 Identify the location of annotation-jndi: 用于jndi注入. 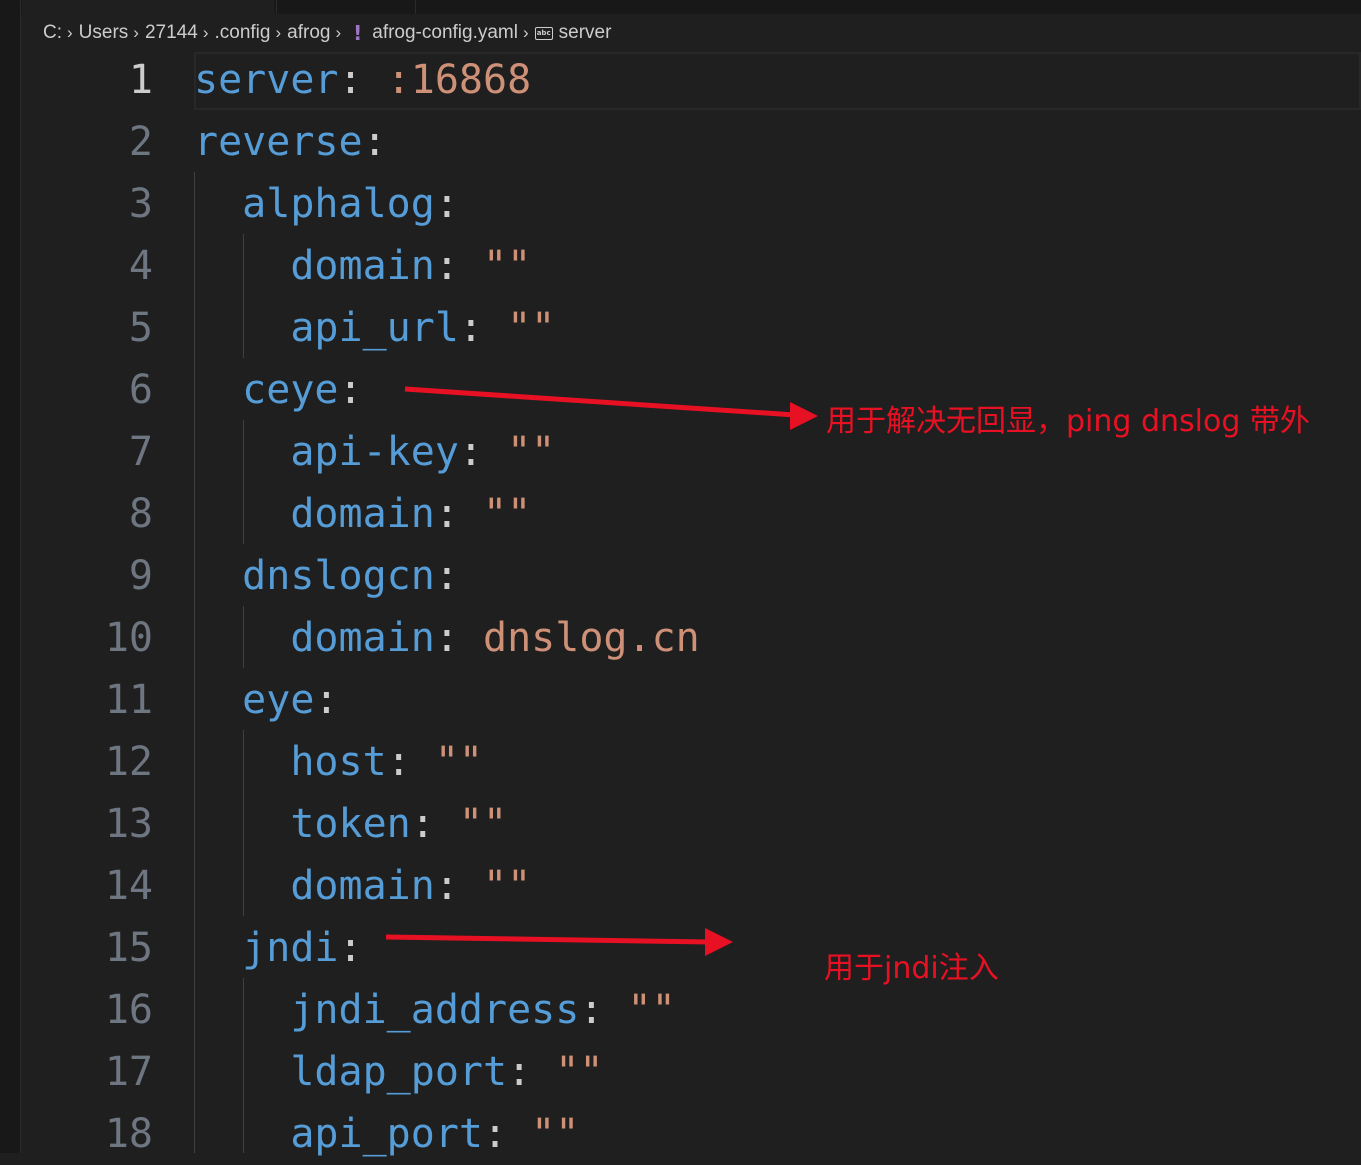
(911, 968).